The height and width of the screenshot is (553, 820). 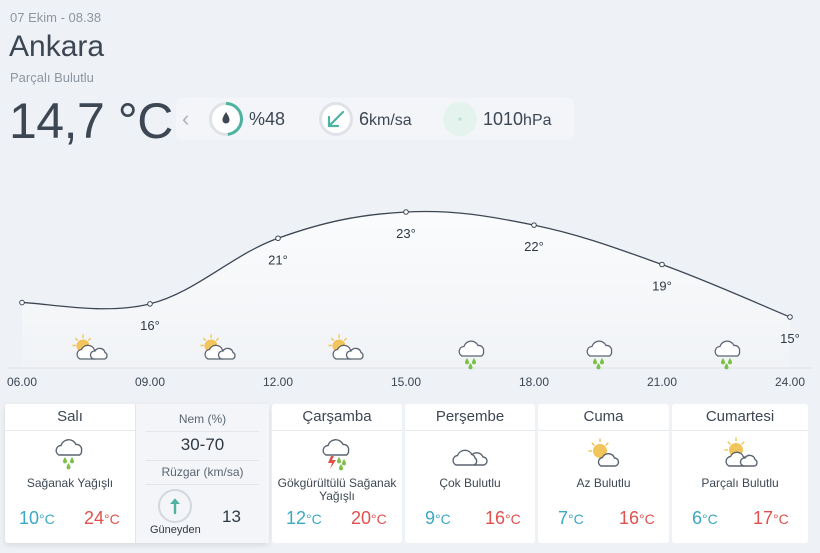 What do you see at coordinates (534, 382) in the screenshot?
I see `x-tick-label: 18.00` at bounding box center [534, 382].